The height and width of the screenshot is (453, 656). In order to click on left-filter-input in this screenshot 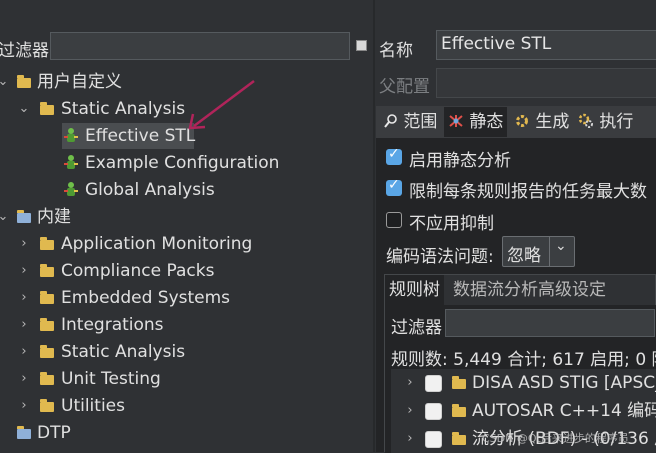, I will do `click(200, 46)`.